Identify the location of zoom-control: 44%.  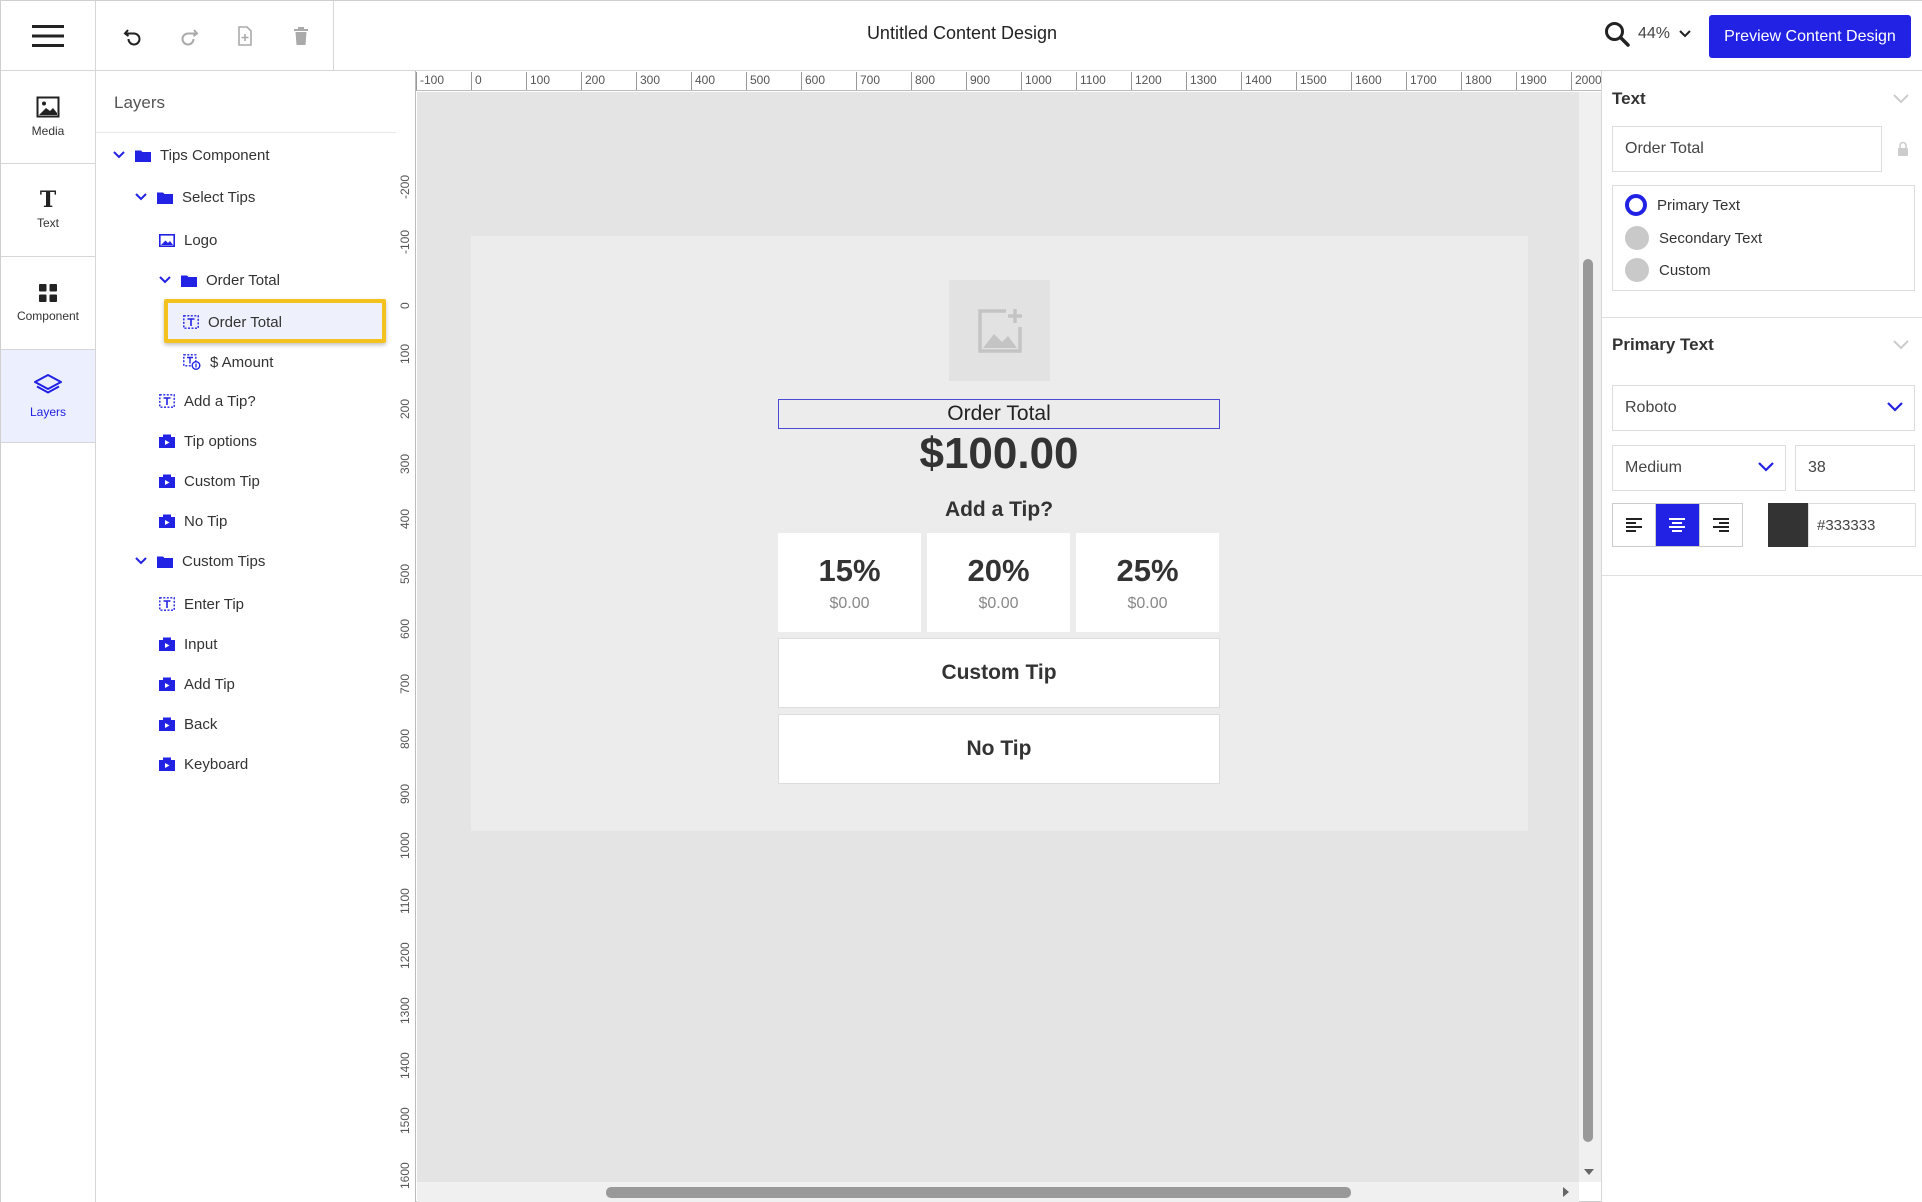
(1648, 34).